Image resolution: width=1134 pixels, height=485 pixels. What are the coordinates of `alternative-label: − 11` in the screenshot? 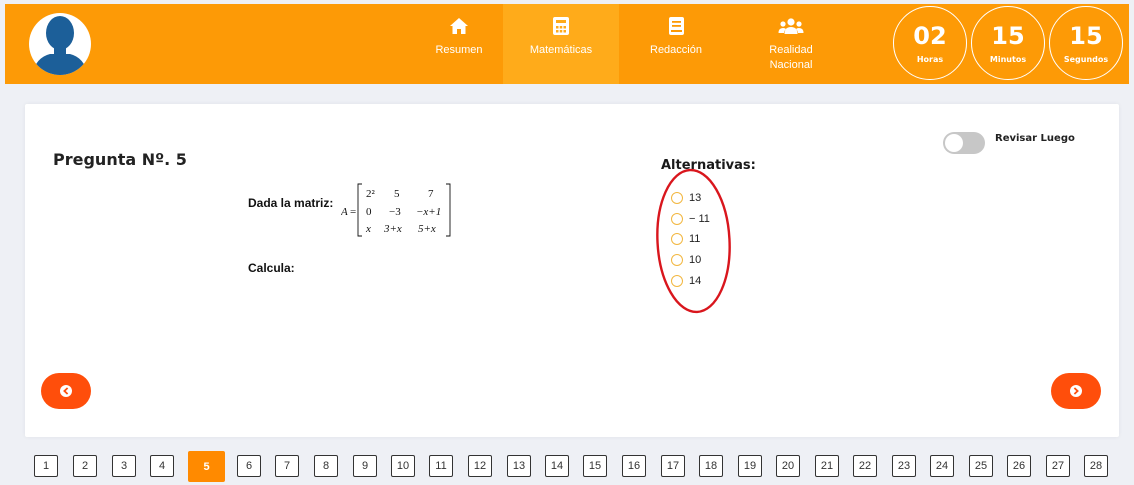 It's located at (699, 218).